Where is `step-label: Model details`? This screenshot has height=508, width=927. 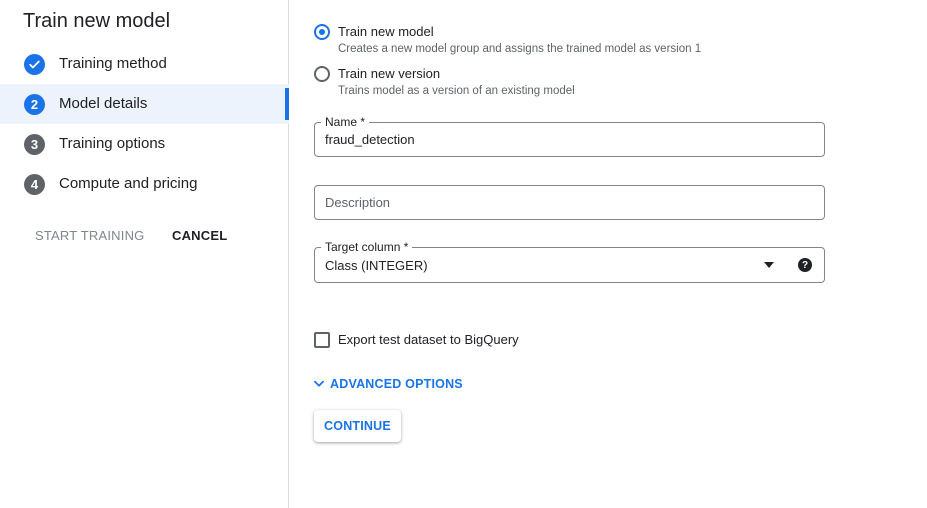
step-label: Model details is located at coordinates (103, 103).